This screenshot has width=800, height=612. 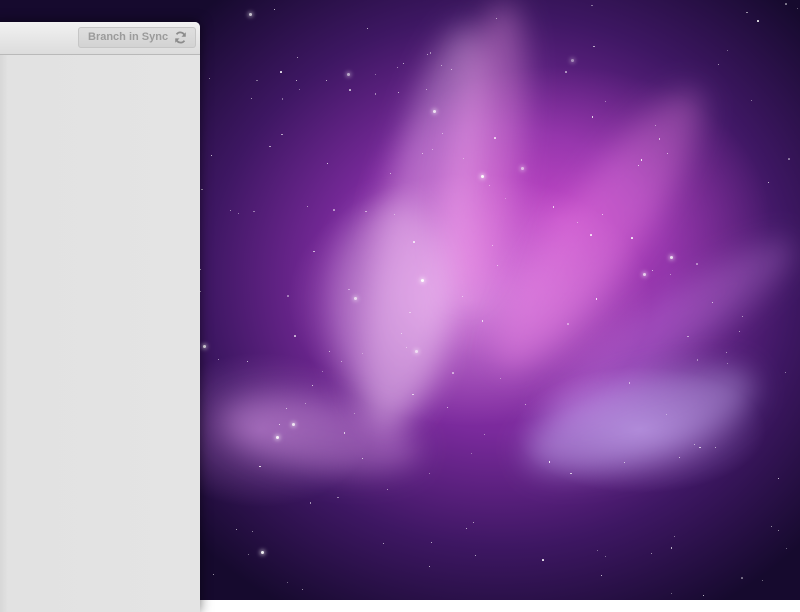 I want to click on branch-sync-label: Branch in Sync, so click(x=128, y=37).